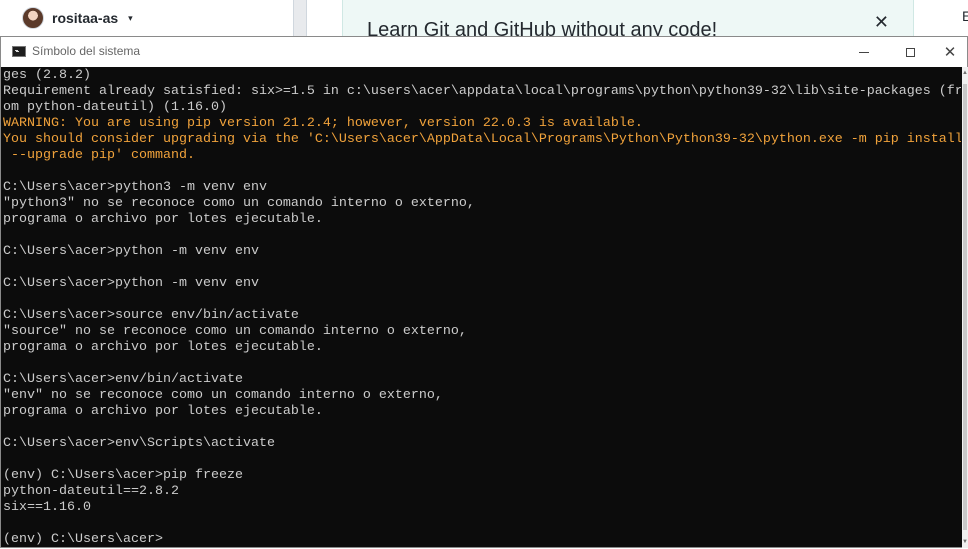 The height and width of the screenshot is (549, 968). I want to click on scroll-up-icon: ▲, so click(965, 73).